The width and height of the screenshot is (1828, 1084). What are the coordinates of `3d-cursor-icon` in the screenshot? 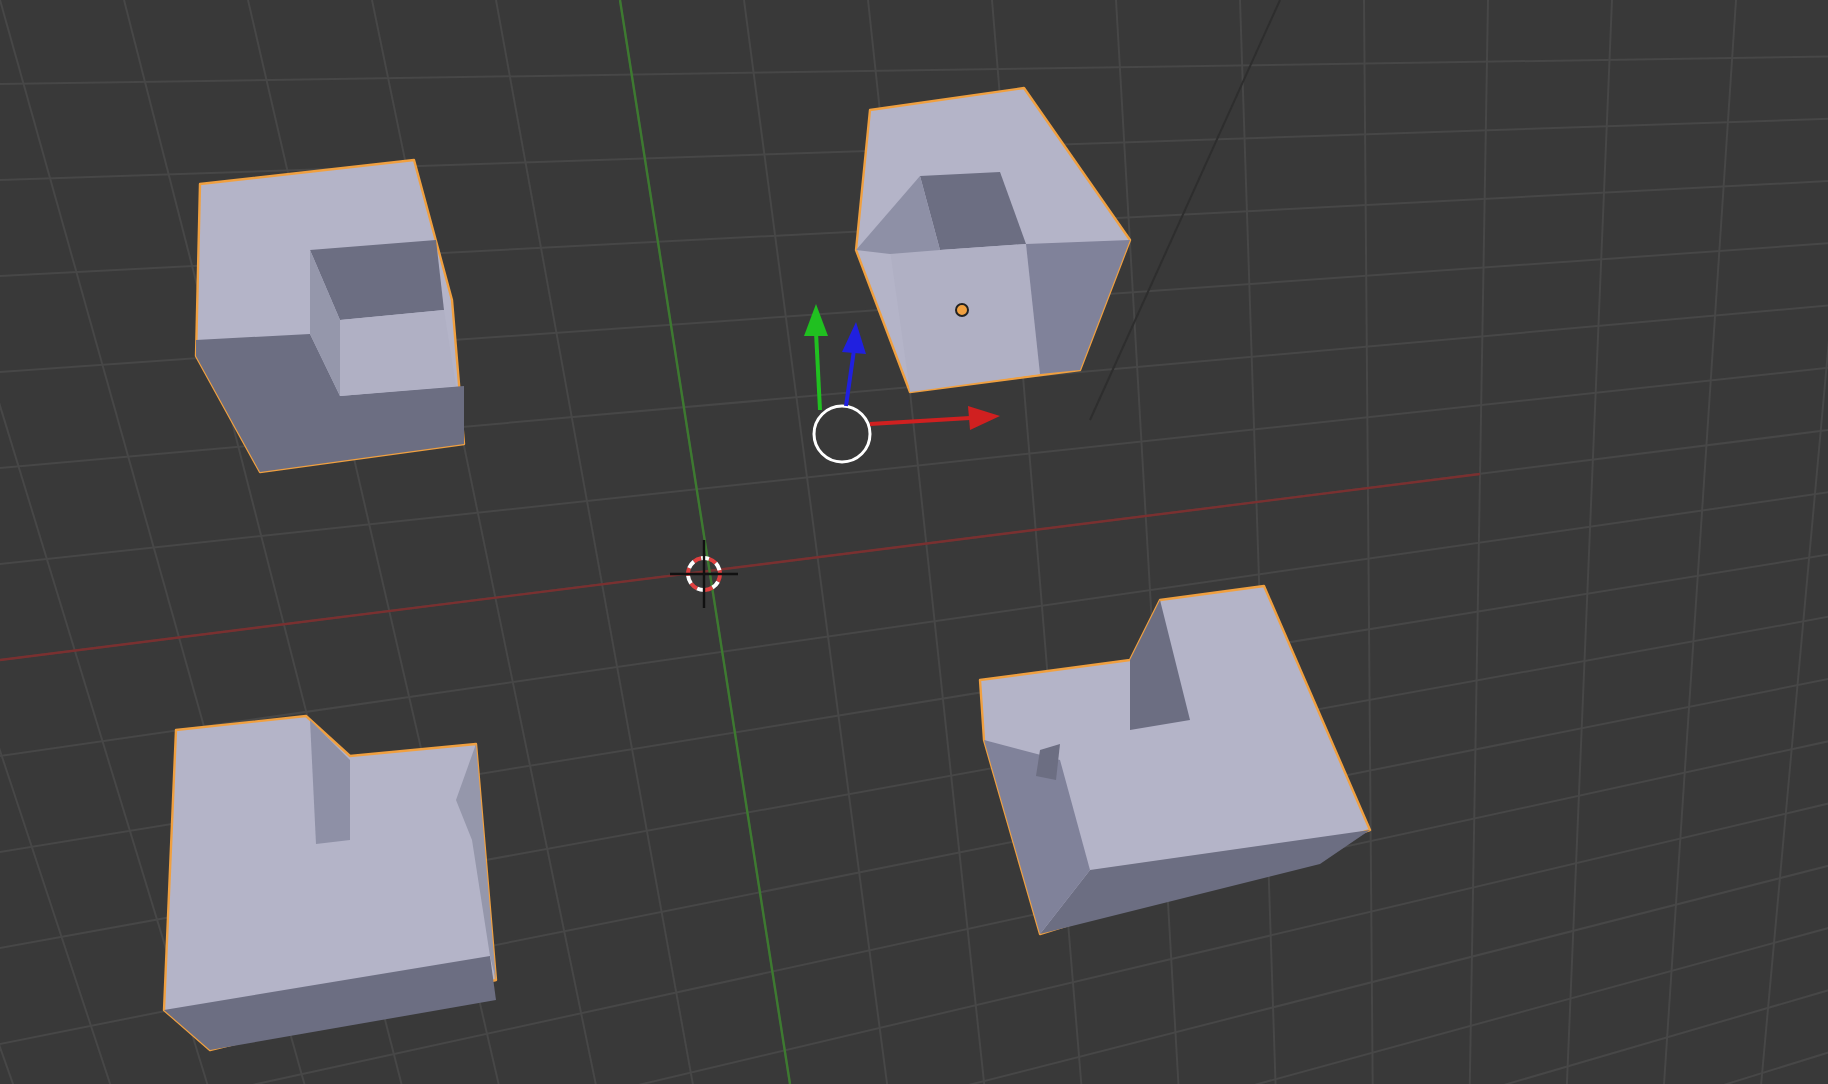 It's located at (704, 574).